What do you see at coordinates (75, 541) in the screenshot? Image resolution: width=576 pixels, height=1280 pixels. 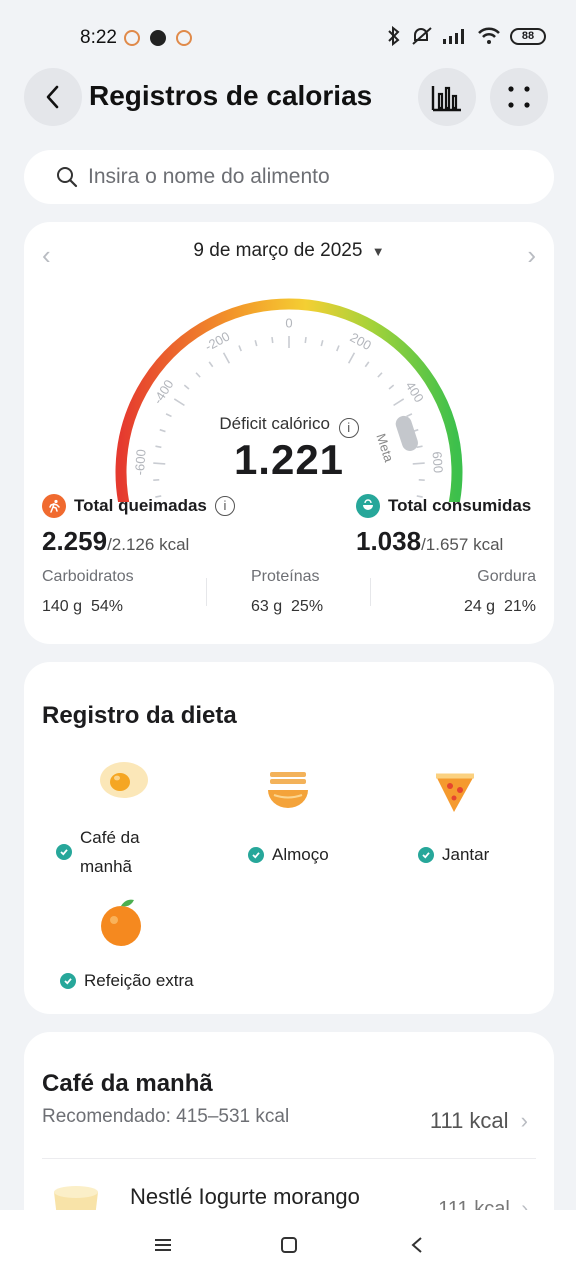 I see `burned-value: 2.259` at bounding box center [75, 541].